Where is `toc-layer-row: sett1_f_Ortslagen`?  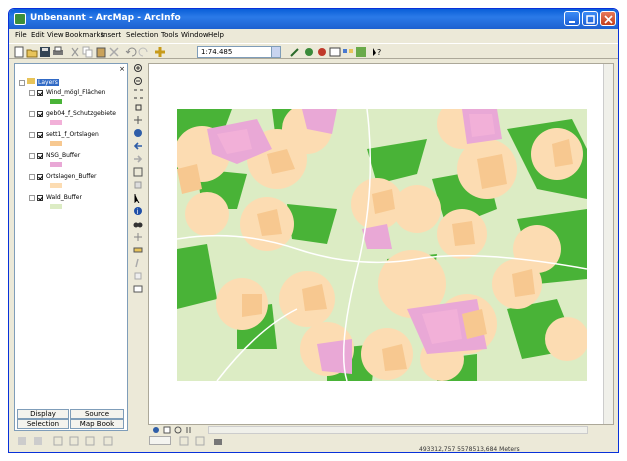
toc-layer-row: sett1_f_Ortslagen is located at coordinates (64, 134).